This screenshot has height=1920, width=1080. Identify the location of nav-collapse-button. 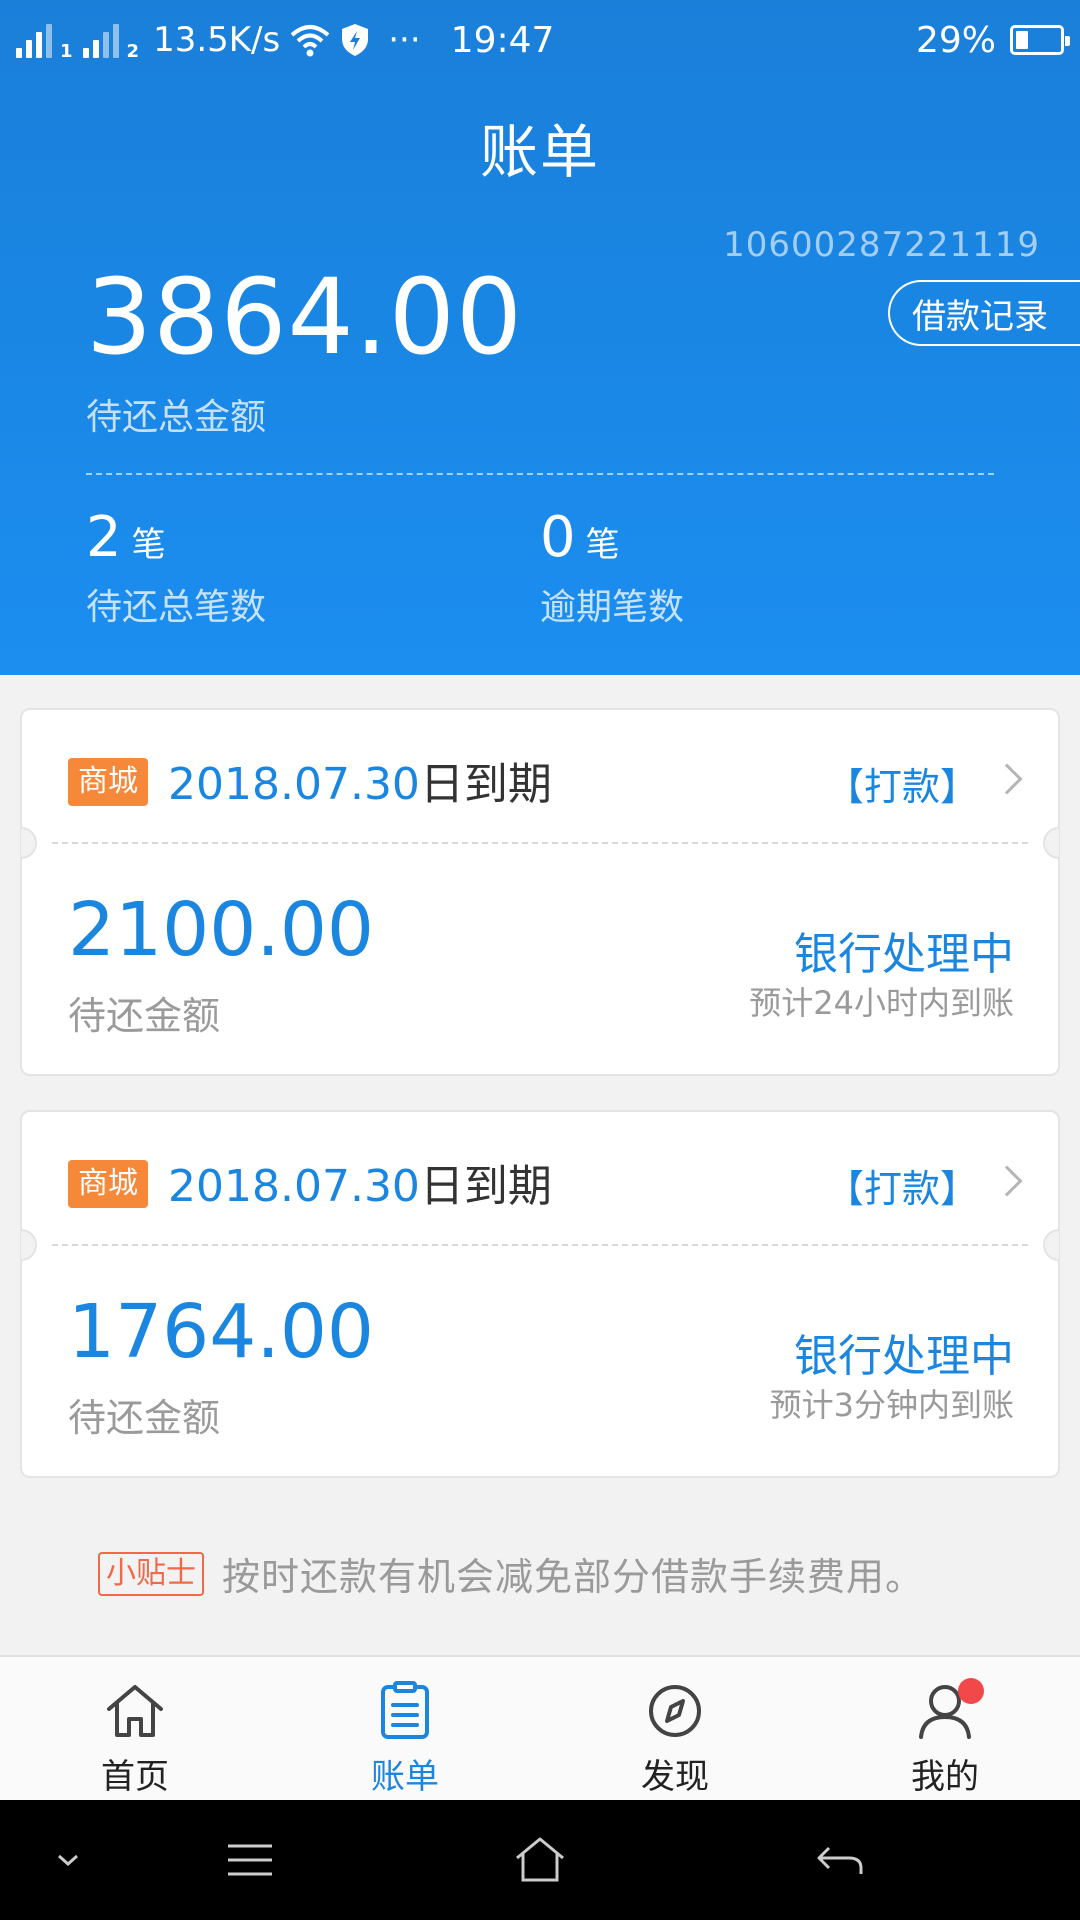
(68, 1860).